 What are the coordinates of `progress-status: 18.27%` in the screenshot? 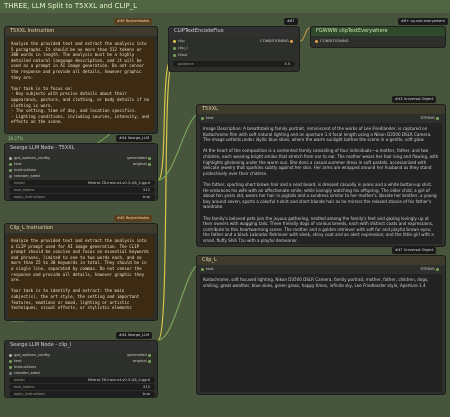 It's located at (16, 138).